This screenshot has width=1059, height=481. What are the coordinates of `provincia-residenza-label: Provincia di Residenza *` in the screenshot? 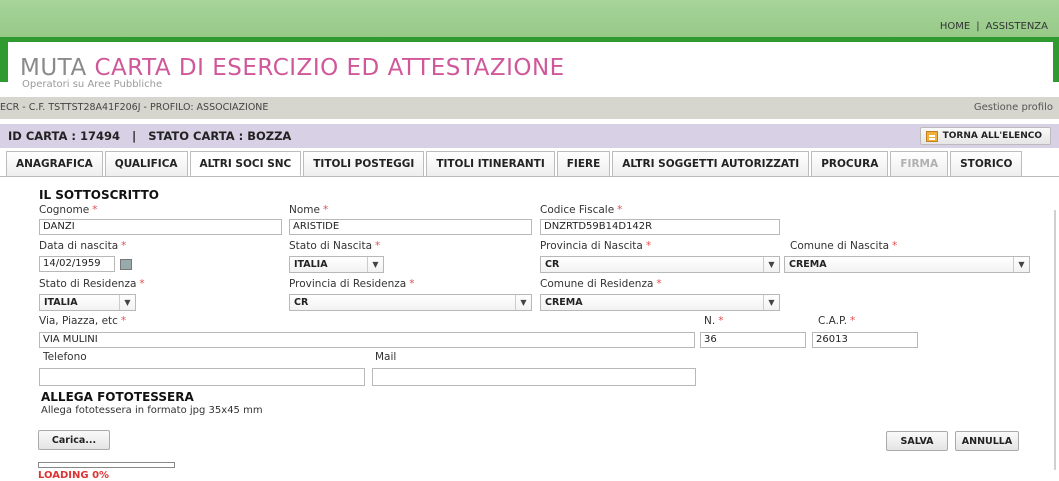 It's located at (352, 284).